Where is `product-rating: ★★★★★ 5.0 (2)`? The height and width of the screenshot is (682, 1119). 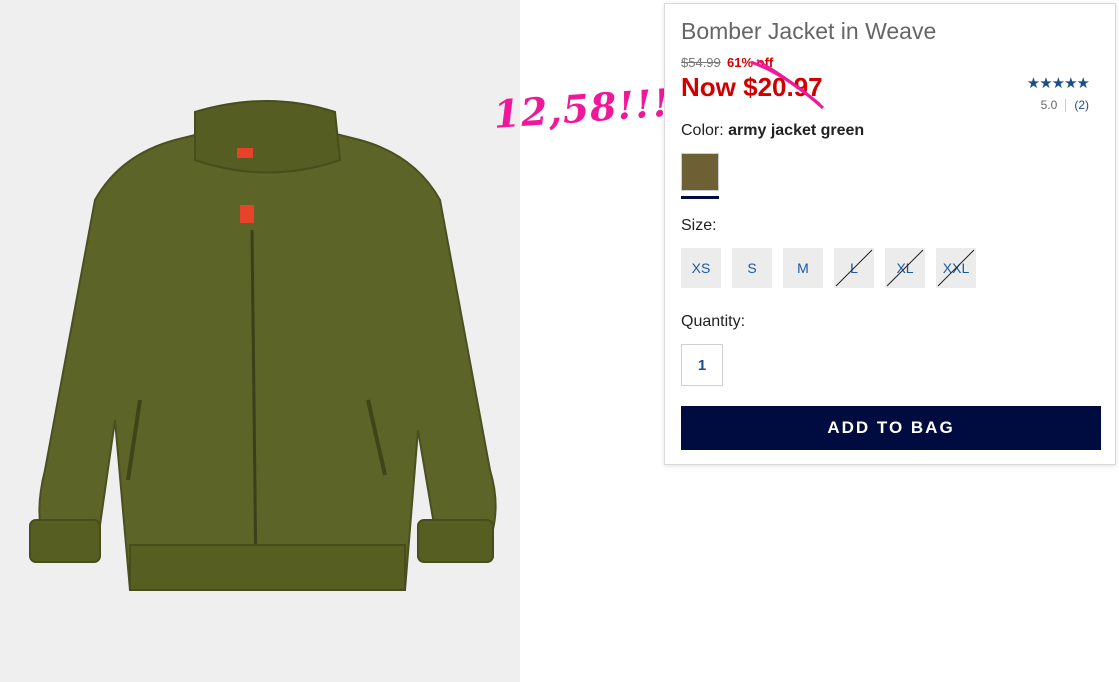 product-rating: ★★★★★ 5.0 (2) is located at coordinates (1058, 94).